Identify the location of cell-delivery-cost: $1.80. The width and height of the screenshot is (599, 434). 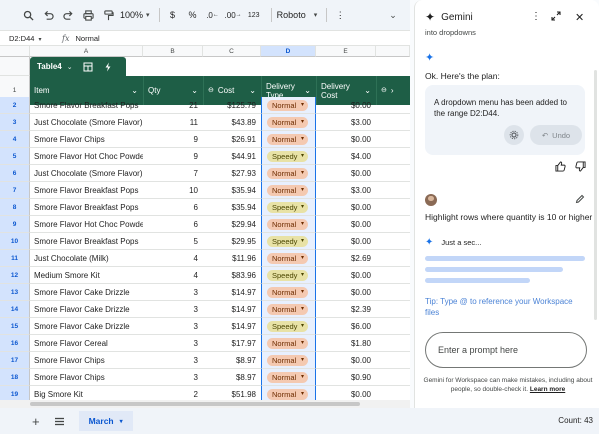
(346, 343).